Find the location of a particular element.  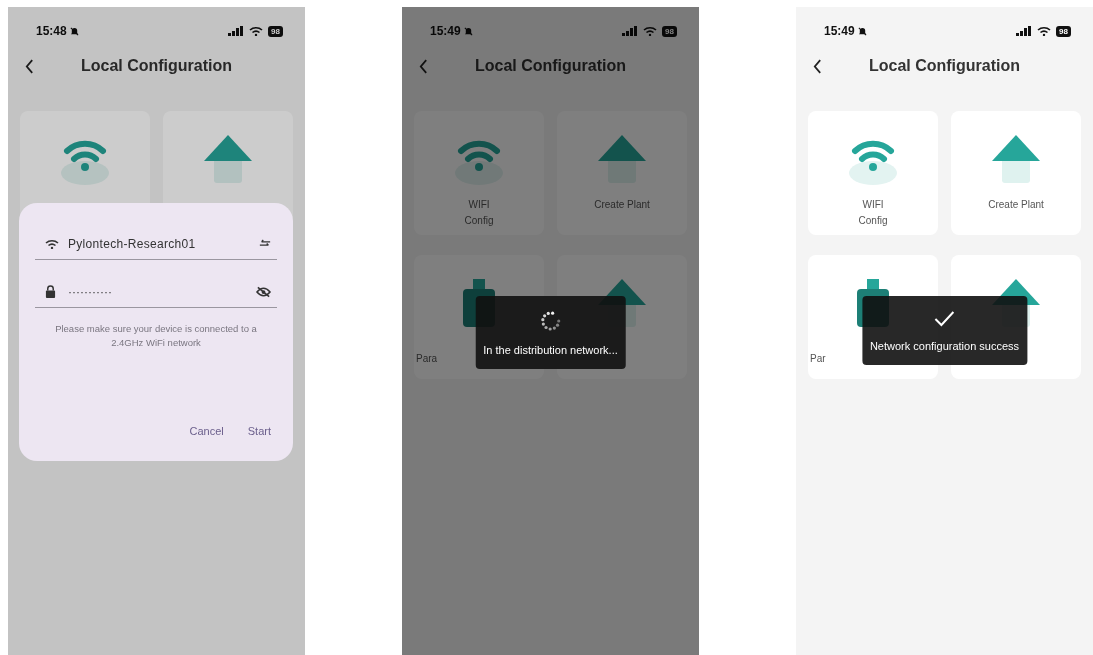

toast-text: Network configuration success is located at coordinates (944, 346).